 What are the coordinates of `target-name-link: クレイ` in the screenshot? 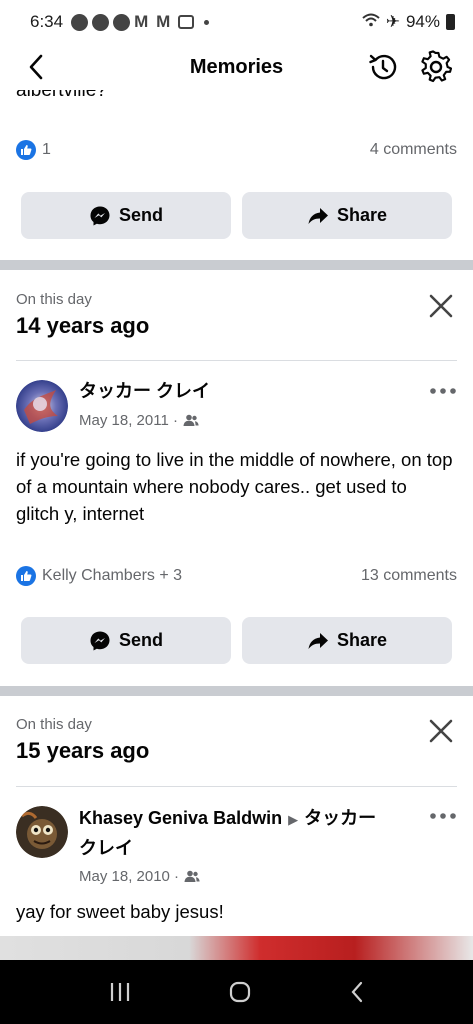 It's located at (106, 848).